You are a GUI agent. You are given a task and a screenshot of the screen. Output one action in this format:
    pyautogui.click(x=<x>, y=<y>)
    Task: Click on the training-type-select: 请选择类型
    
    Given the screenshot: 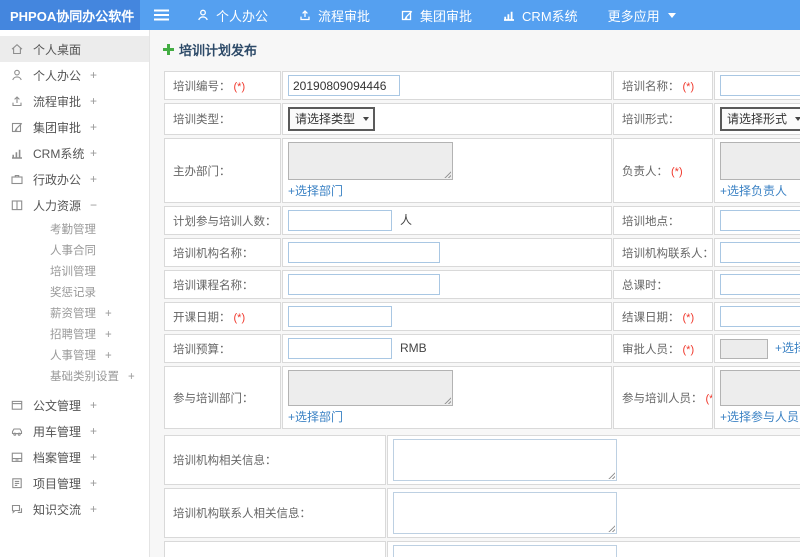 What is the action you would take?
    pyautogui.click(x=332, y=119)
    